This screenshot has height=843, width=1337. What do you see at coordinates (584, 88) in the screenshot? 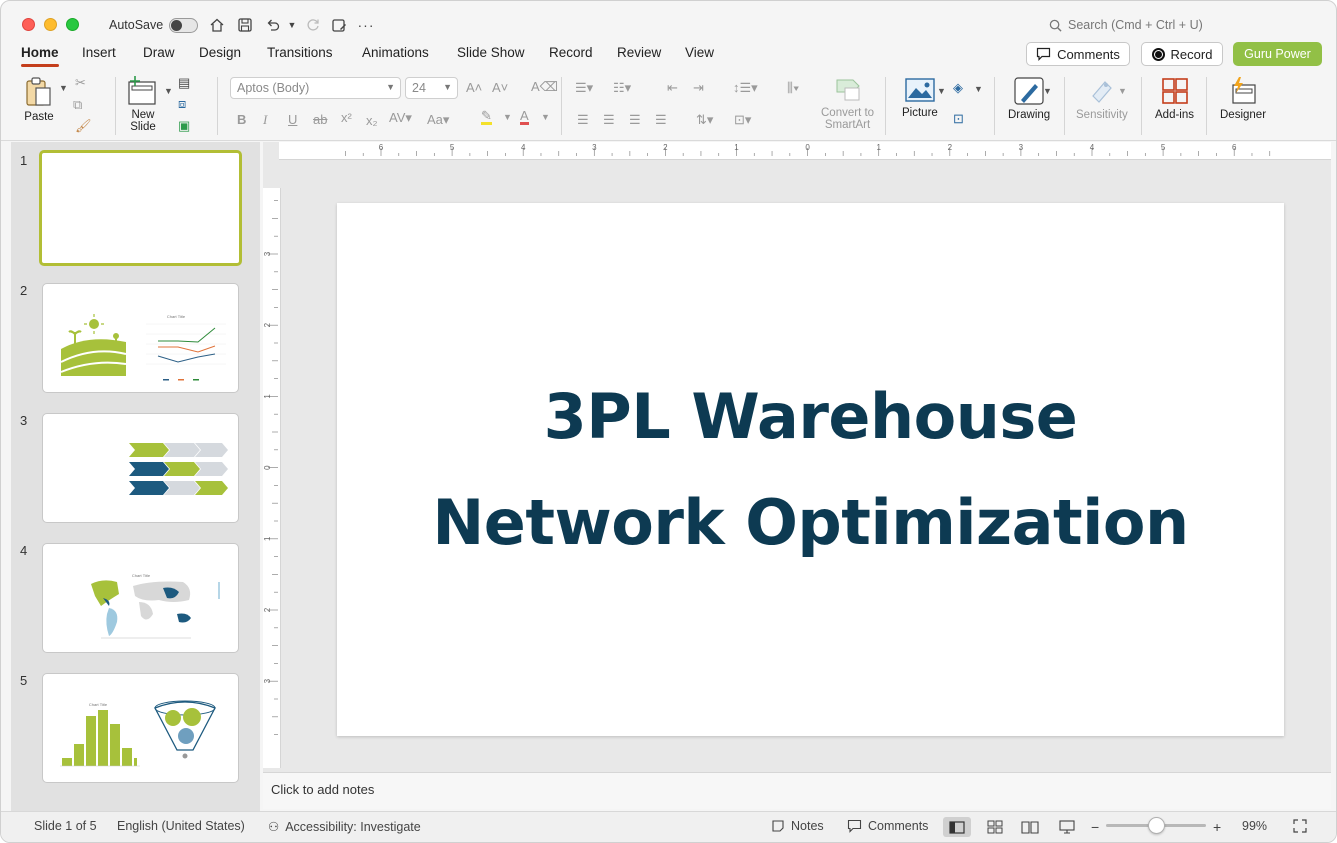
I see `bullets-icon: ☰▾` at bounding box center [584, 88].